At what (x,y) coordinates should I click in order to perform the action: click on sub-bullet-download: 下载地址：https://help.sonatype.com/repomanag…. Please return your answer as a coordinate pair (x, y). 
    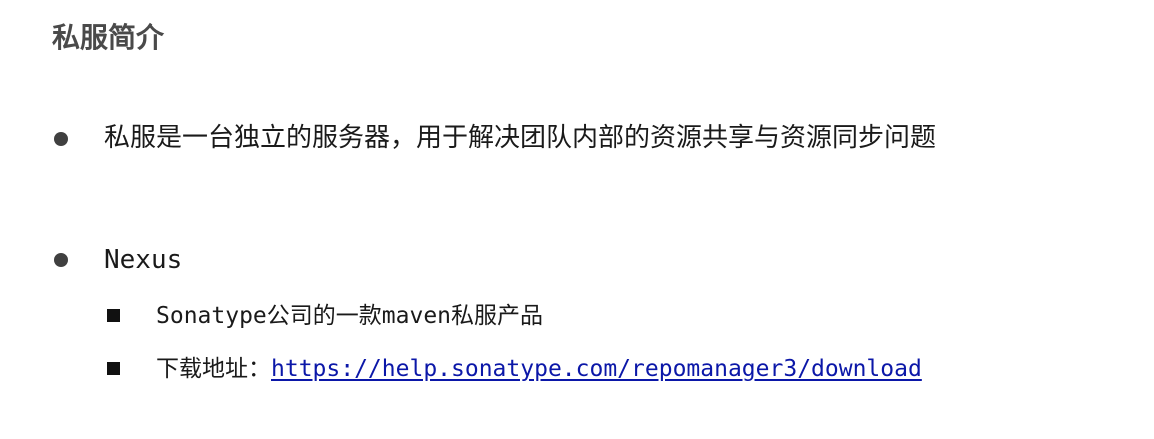
    Looking at the image, I should click on (539, 369).